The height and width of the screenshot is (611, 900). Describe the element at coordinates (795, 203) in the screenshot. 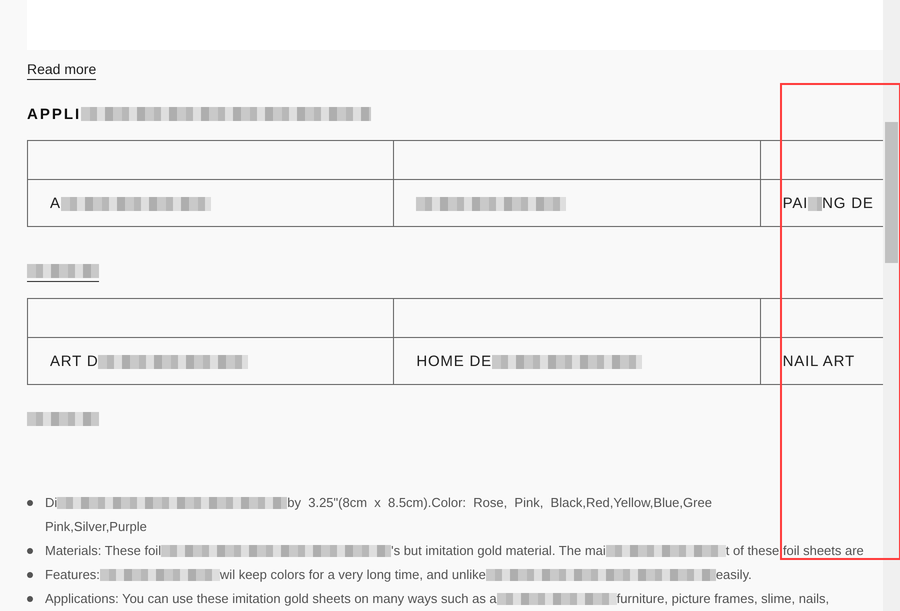

I see `cell-text: PAI` at that location.